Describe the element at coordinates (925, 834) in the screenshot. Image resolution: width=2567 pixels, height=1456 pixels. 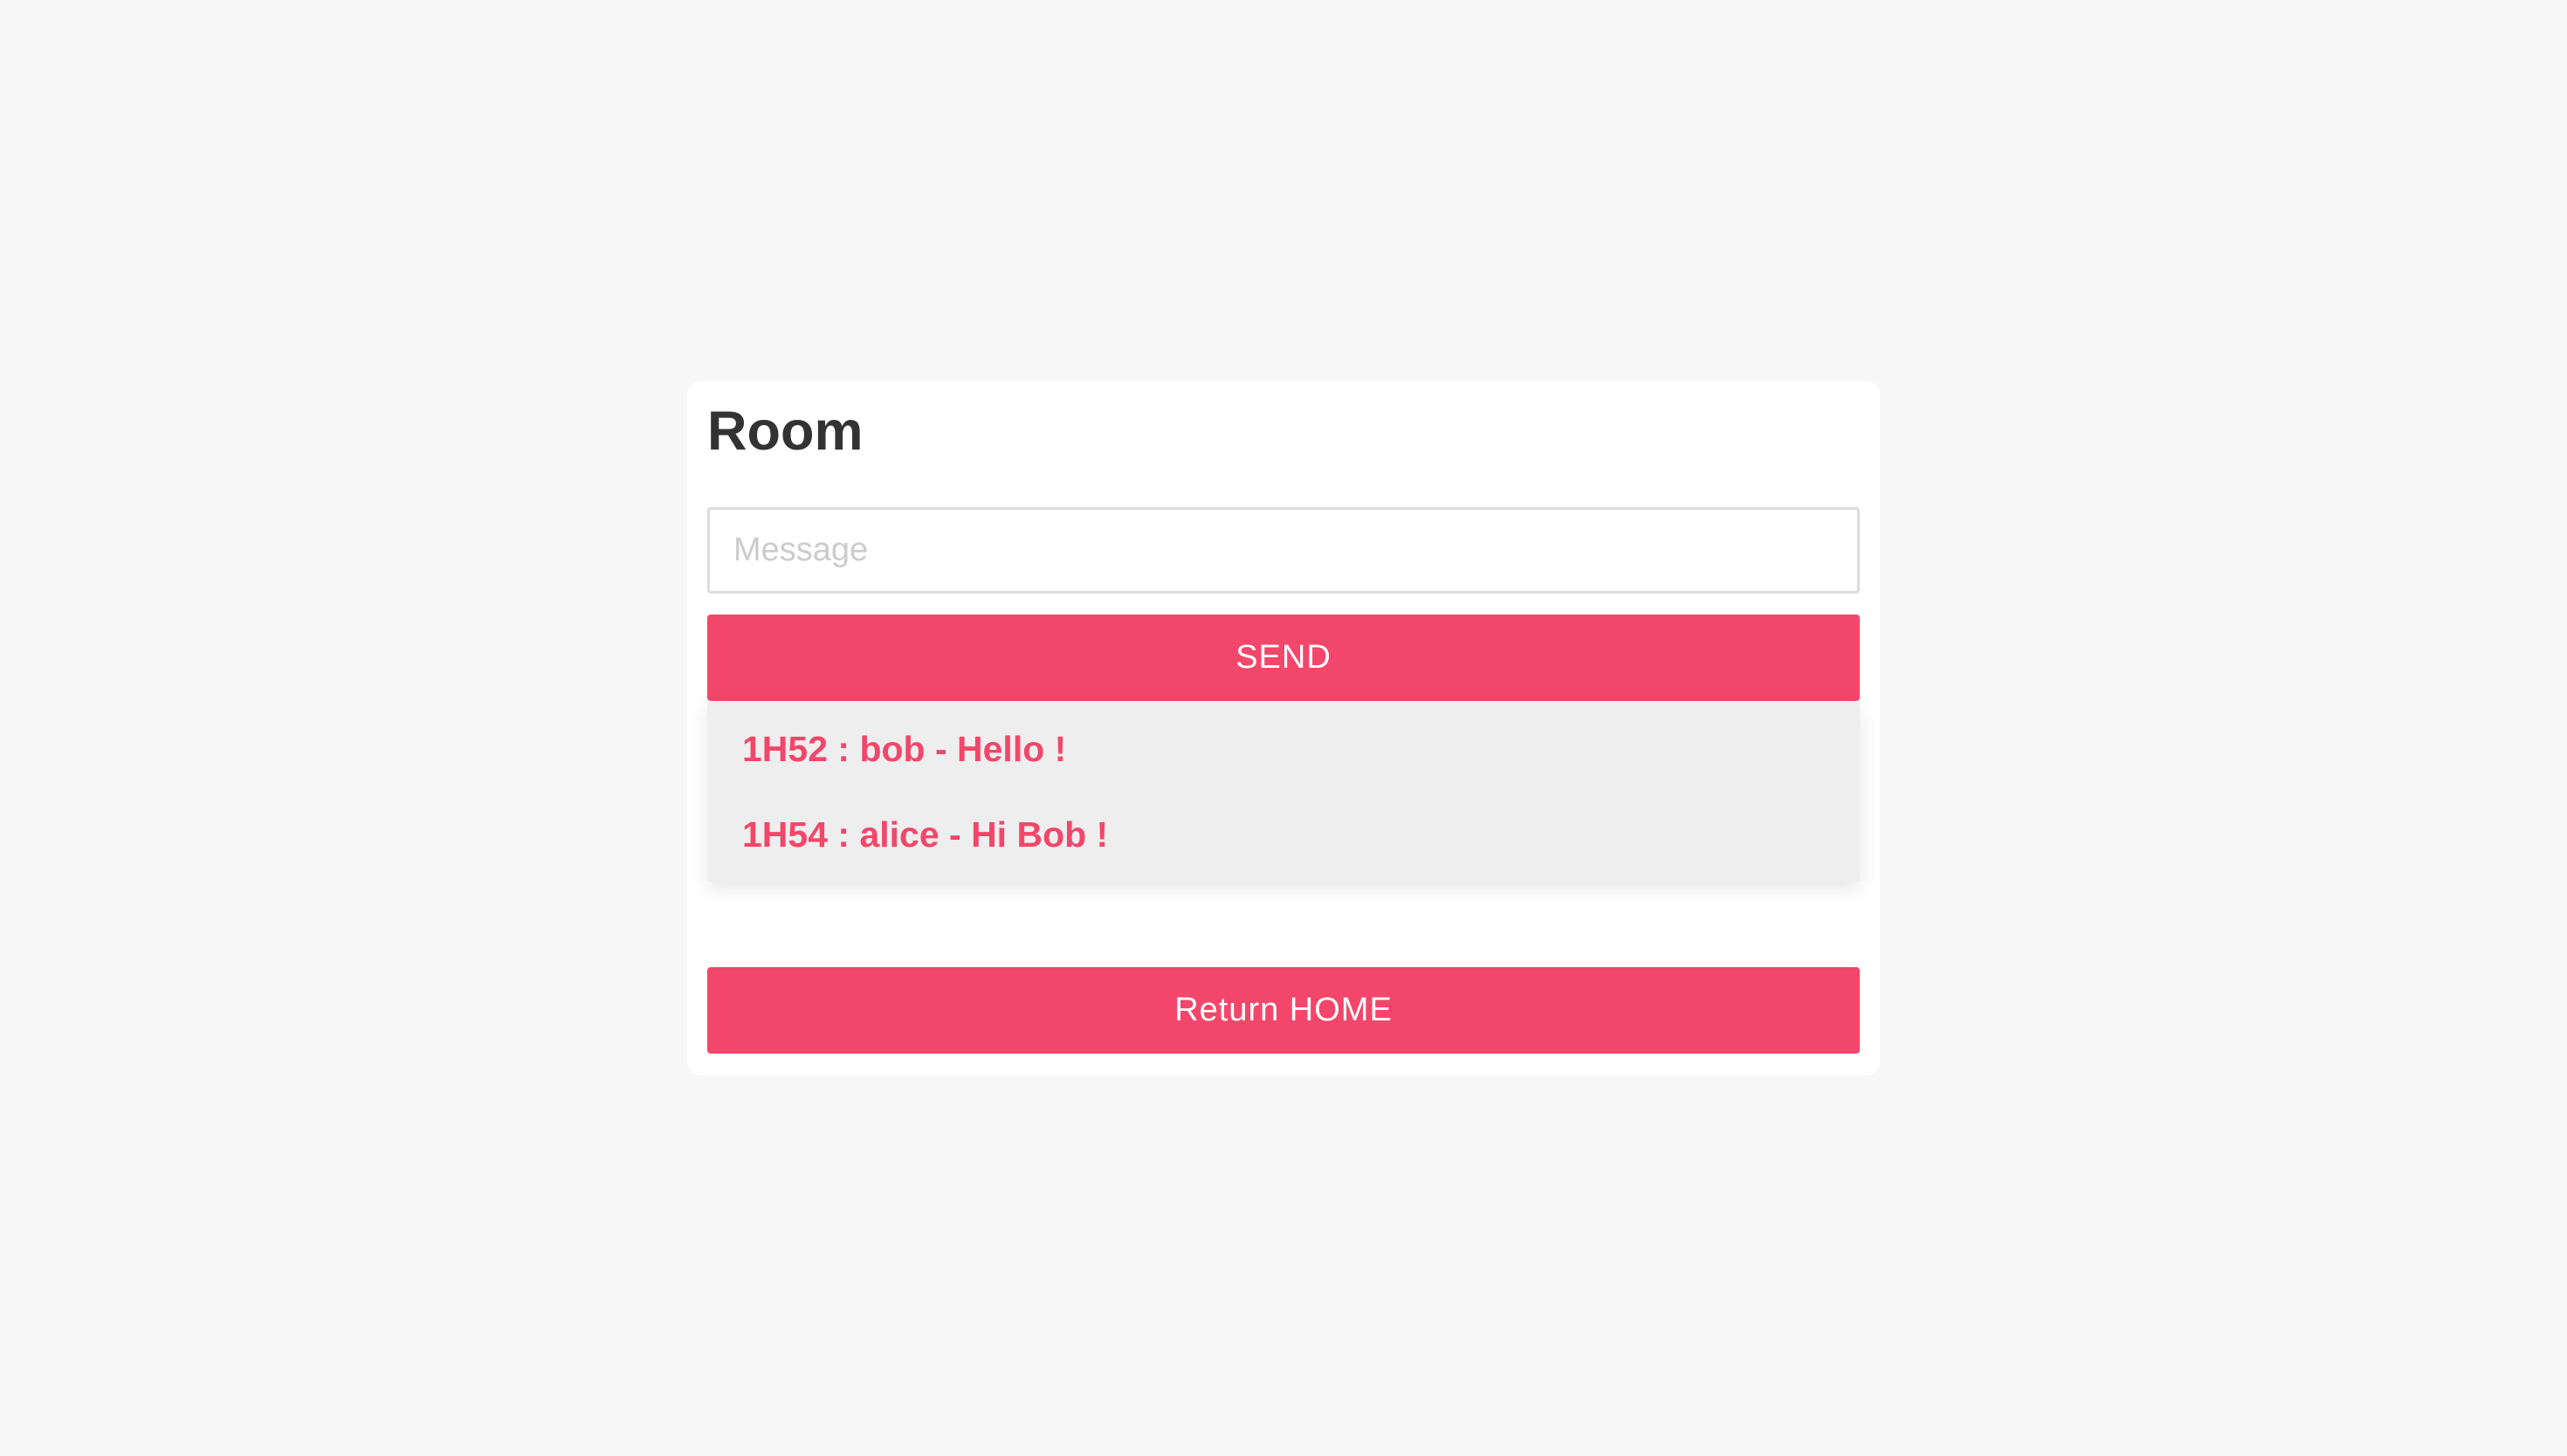
I see `list-item: 1H54 : alice - Hi Bob !` at that location.